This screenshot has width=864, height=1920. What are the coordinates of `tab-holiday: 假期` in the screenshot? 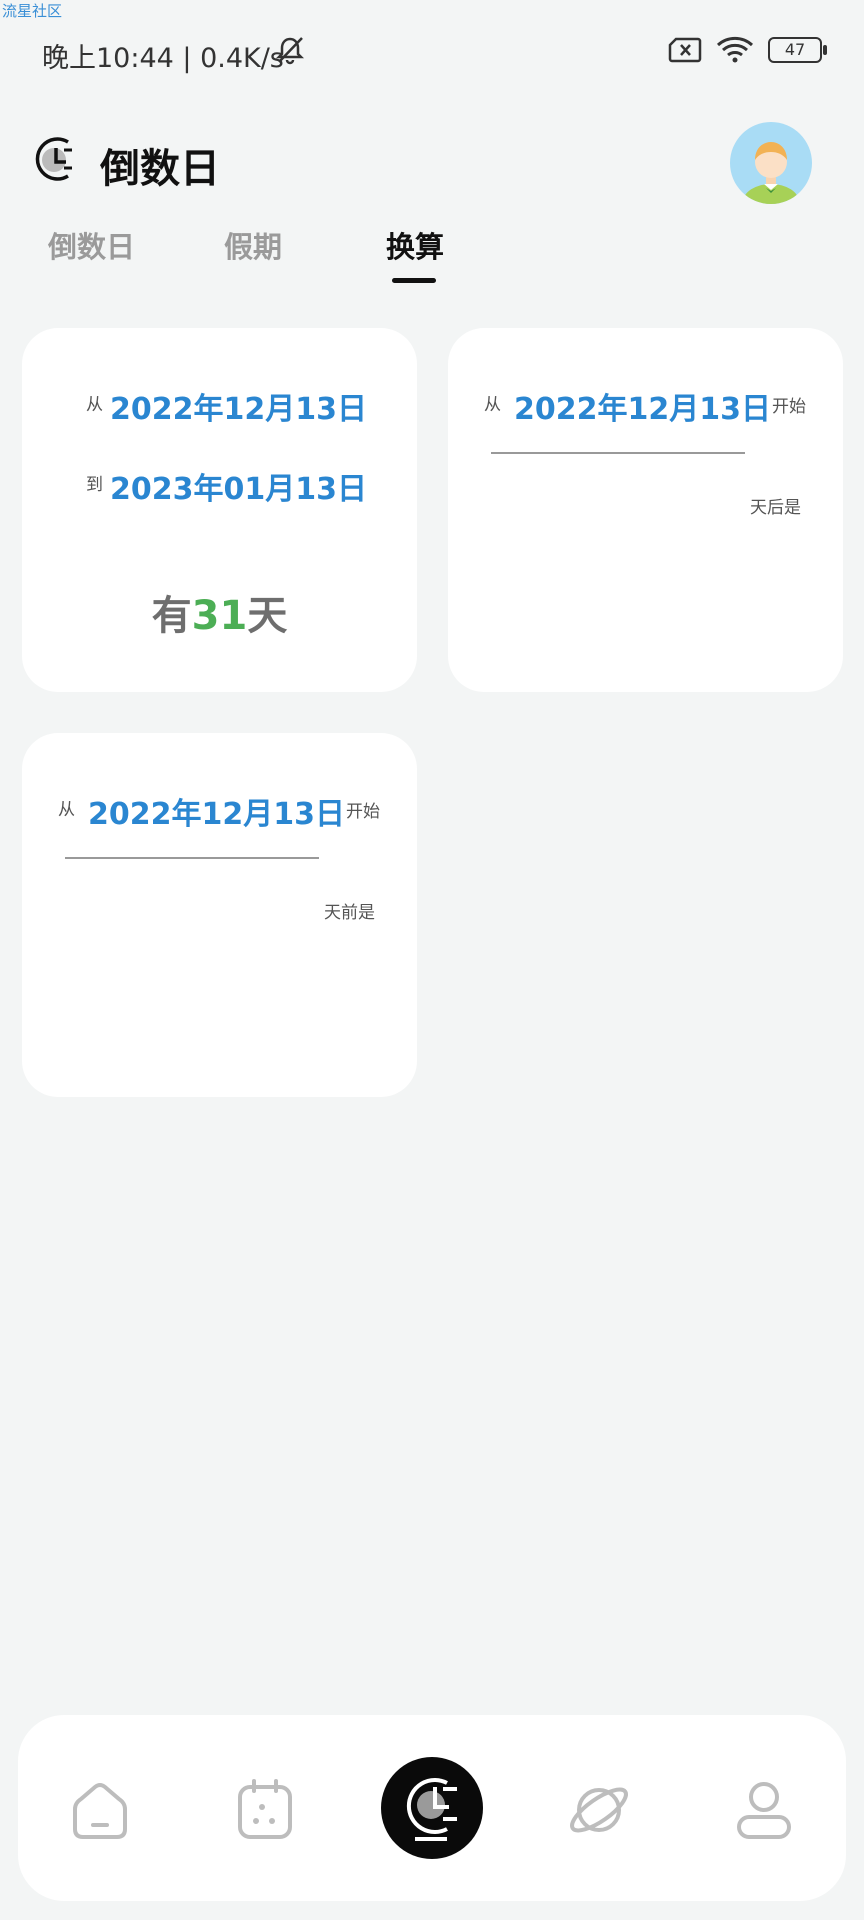 It's located at (253, 245).